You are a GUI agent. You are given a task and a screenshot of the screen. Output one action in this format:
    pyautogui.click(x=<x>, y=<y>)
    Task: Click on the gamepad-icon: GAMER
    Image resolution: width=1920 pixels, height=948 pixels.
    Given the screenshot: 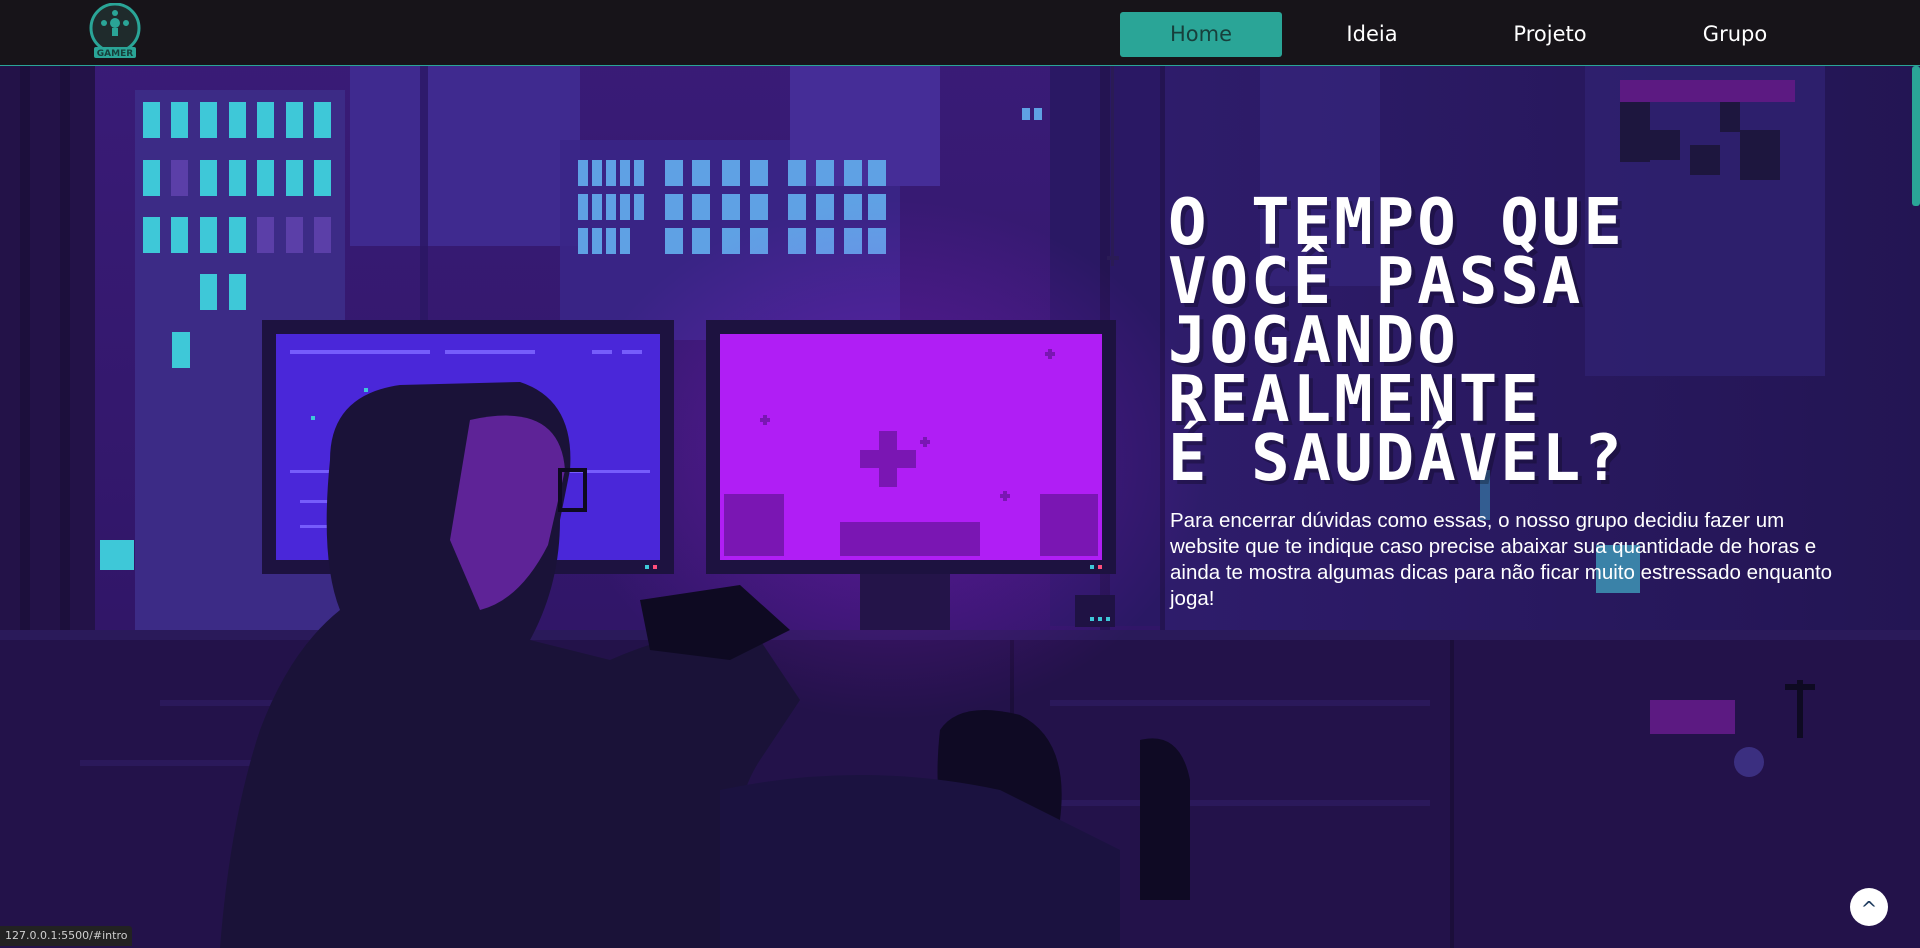 What is the action you would take?
    pyautogui.click(x=115, y=30)
    